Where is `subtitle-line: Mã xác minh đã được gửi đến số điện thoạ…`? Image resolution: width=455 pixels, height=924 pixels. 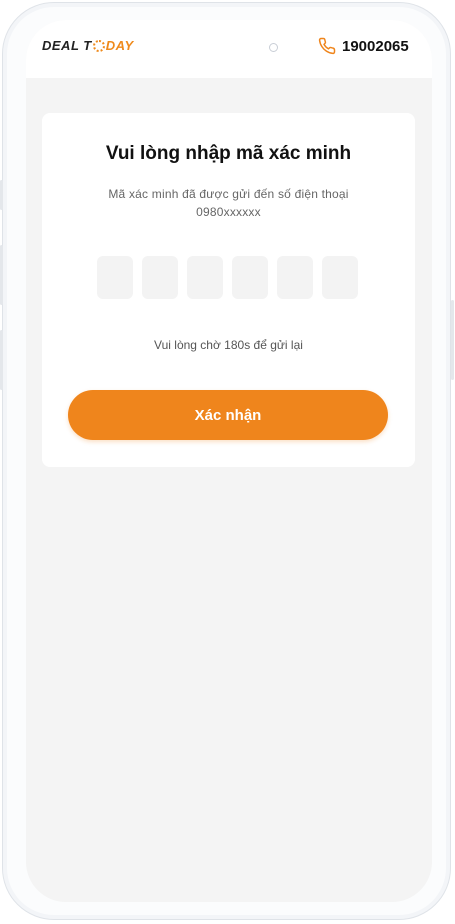
subtitle-line: Mã xác minh đã được gửi đến số điện thoạ… is located at coordinates (228, 194).